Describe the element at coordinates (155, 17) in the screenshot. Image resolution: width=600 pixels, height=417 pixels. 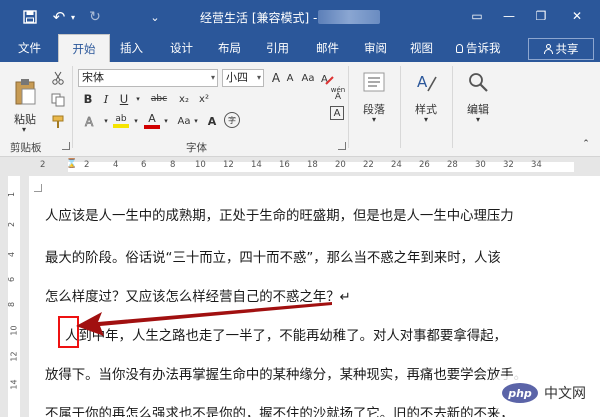
I see `customize-quick-access-icon: ⌄` at that location.